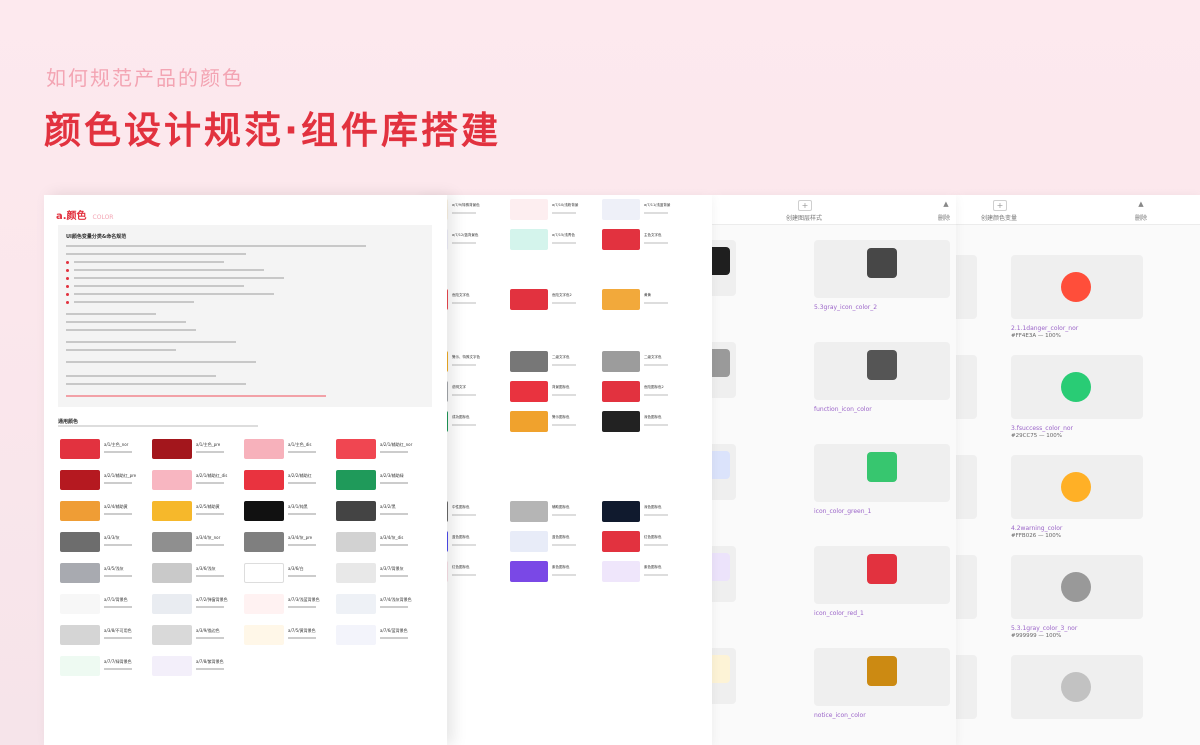 The height and width of the screenshot is (745, 1200). I want to click on variable-value: #FFB026 — 100%, so click(1036, 536).